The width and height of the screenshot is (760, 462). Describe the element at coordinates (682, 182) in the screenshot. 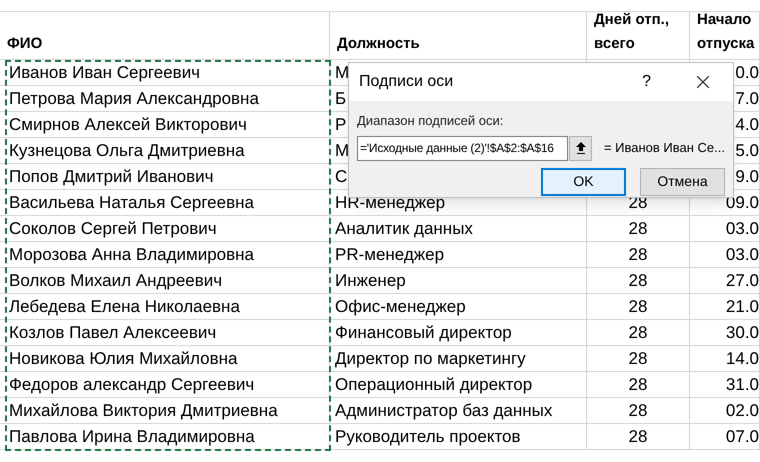

I see `cancel-button: Отмена` at that location.